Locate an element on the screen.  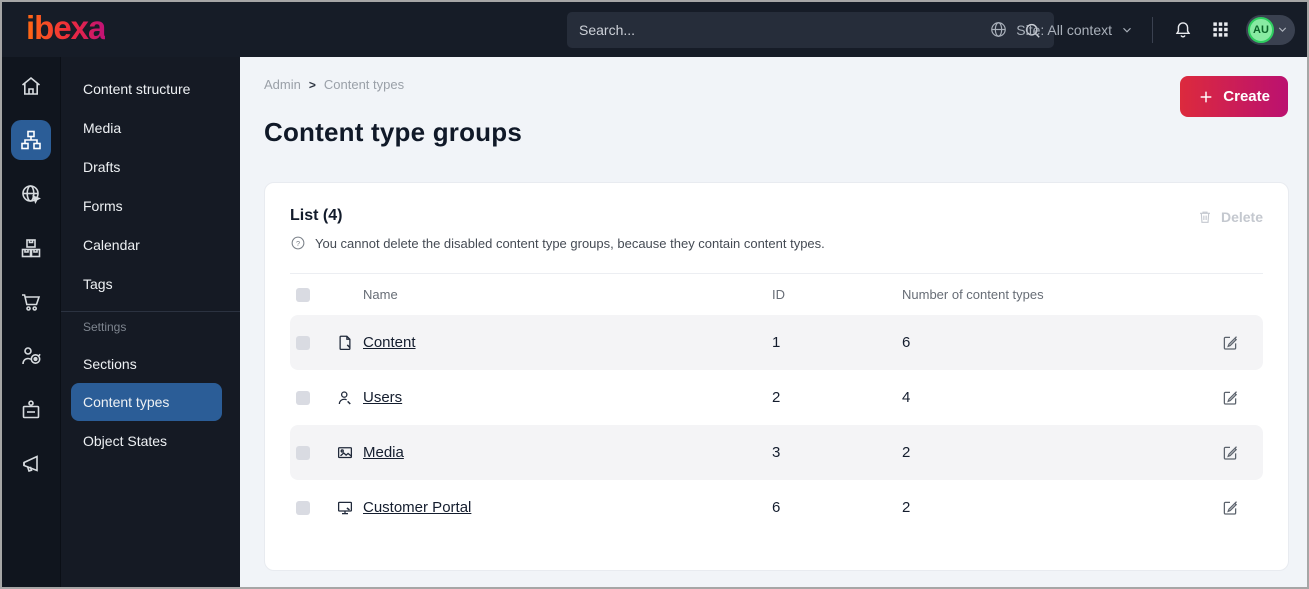
global-search is located at coordinates (810, 30).